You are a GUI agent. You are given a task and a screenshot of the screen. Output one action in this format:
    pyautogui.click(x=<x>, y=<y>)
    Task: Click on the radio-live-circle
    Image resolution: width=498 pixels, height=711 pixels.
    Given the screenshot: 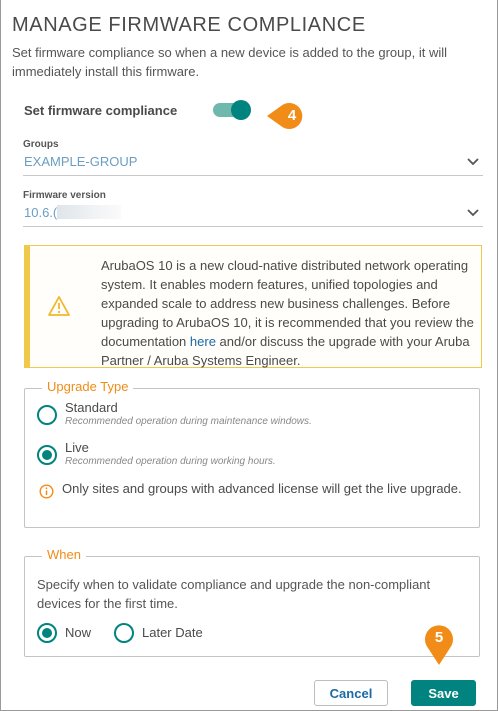 What is the action you would take?
    pyautogui.click(x=47, y=455)
    